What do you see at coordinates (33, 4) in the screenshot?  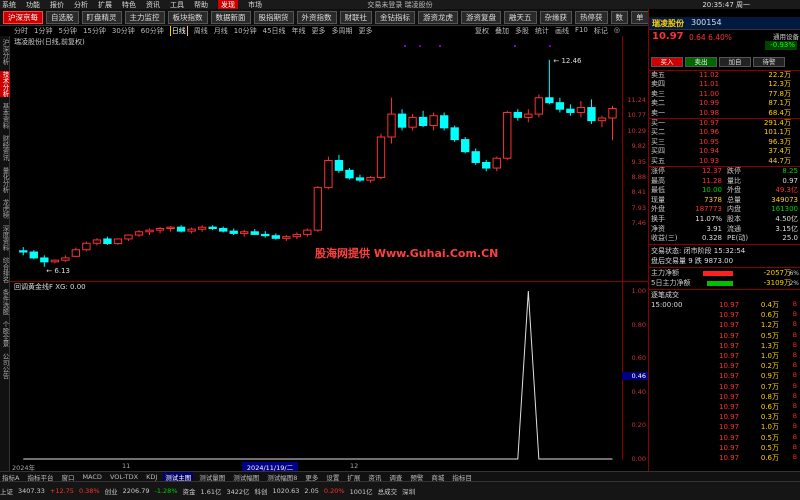 I see `menu-item-1: 功能` at bounding box center [33, 4].